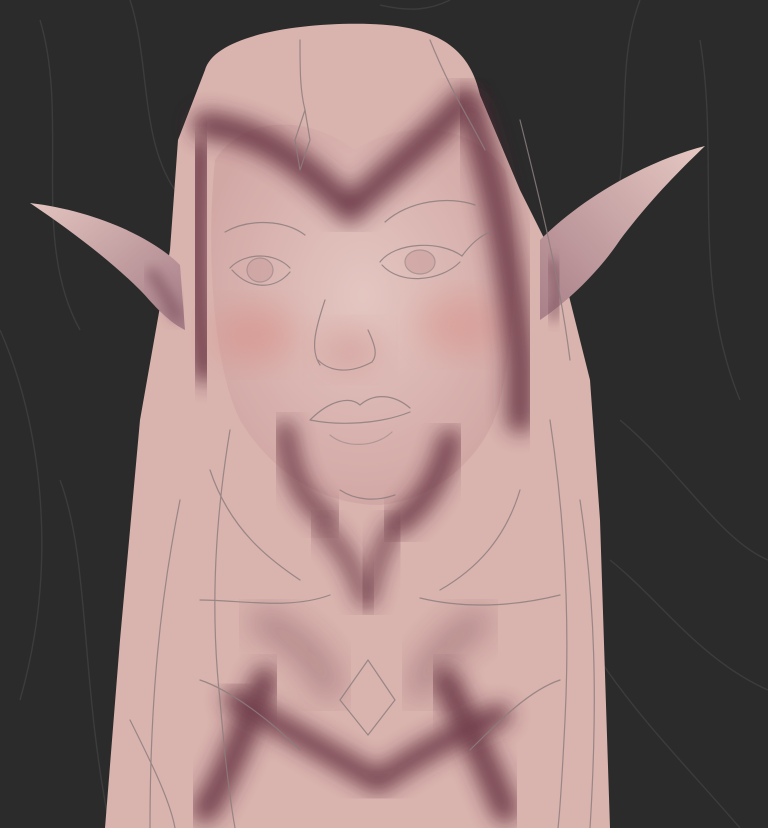 The width and height of the screenshot is (768, 828). Describe the element at coordinates (622, 233) in the screenshot. I see `right-ear` at that location.